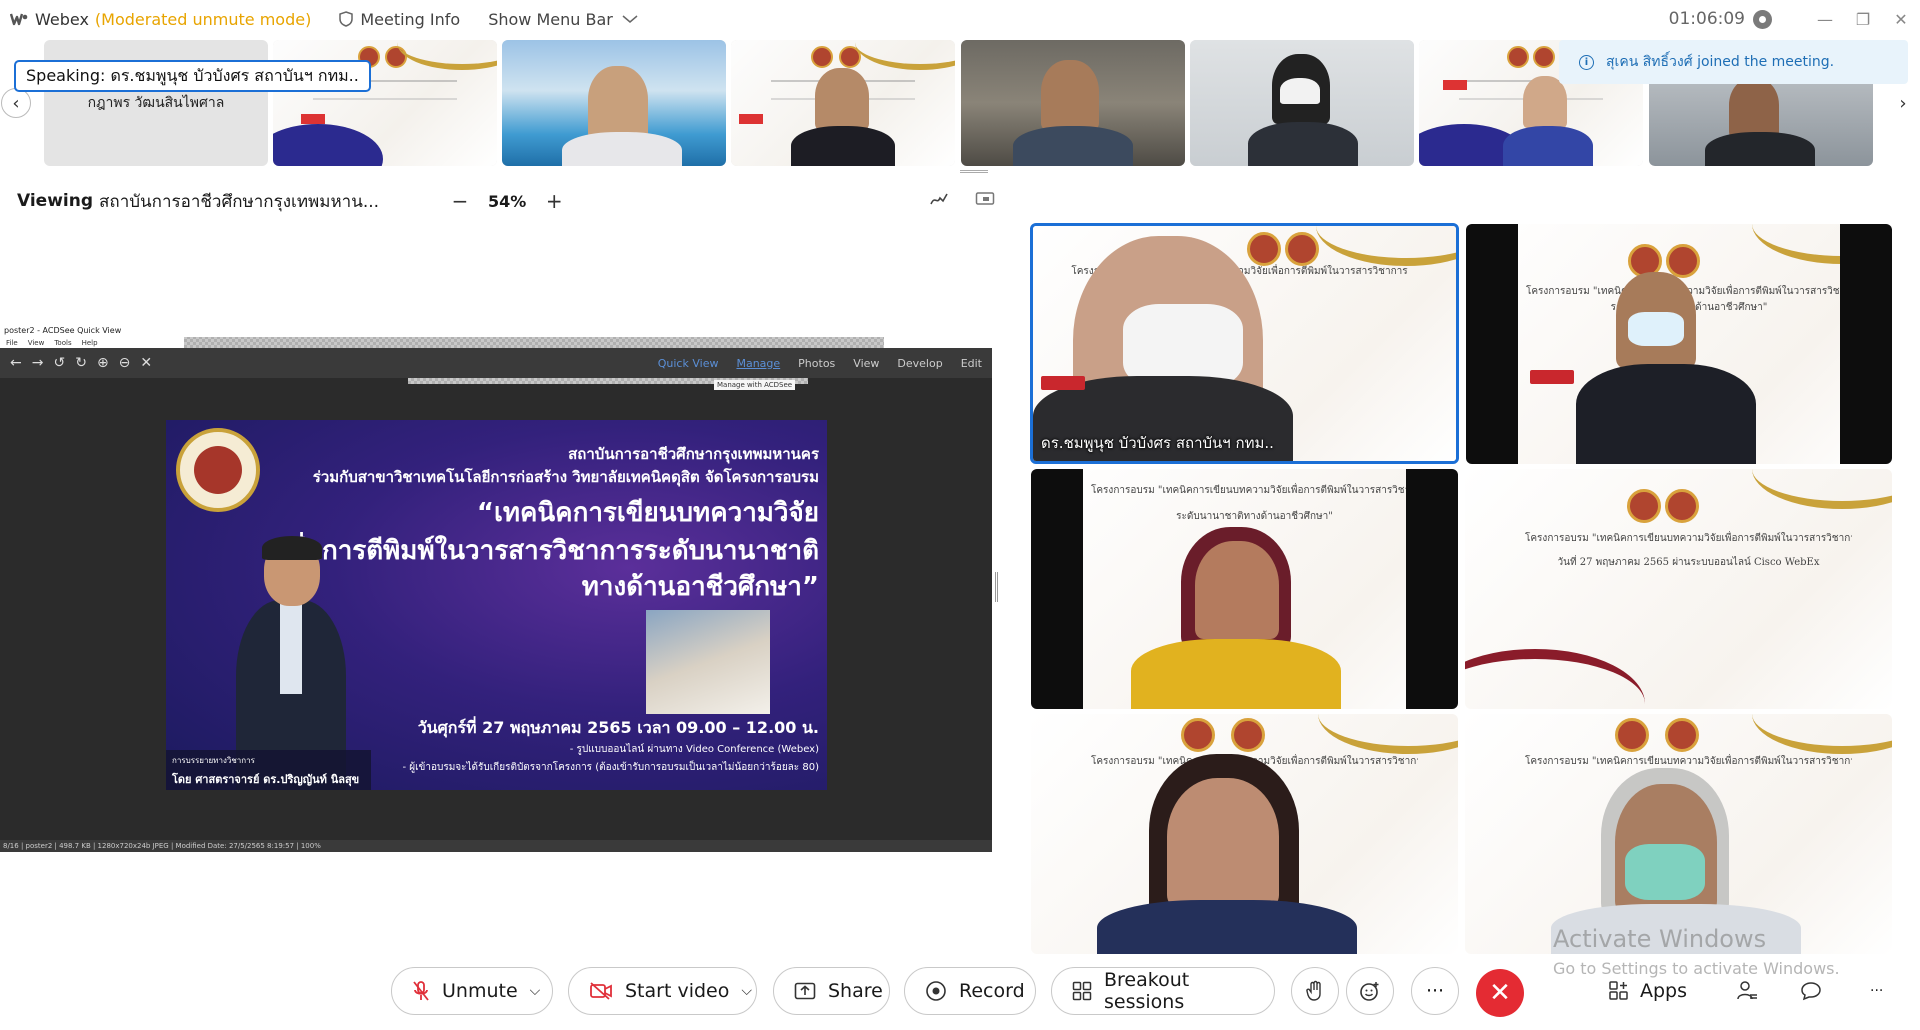 Image resolution: width=1920 pixels, height=1030 pixels. Describe the element at coordinates (985, 201) in the screenshot. I see `pop-out-share-icon` at that location.